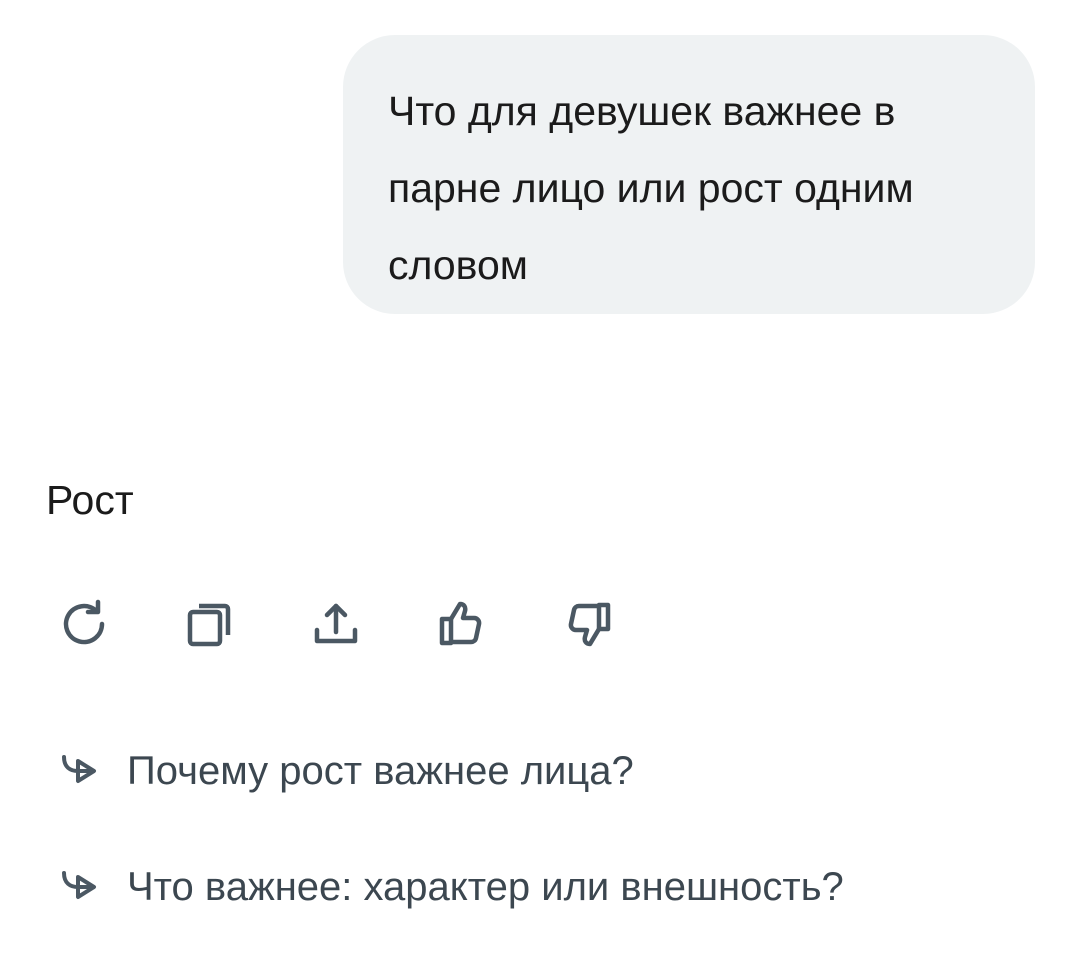  I want to click on copy-icon, so click(209, 625).